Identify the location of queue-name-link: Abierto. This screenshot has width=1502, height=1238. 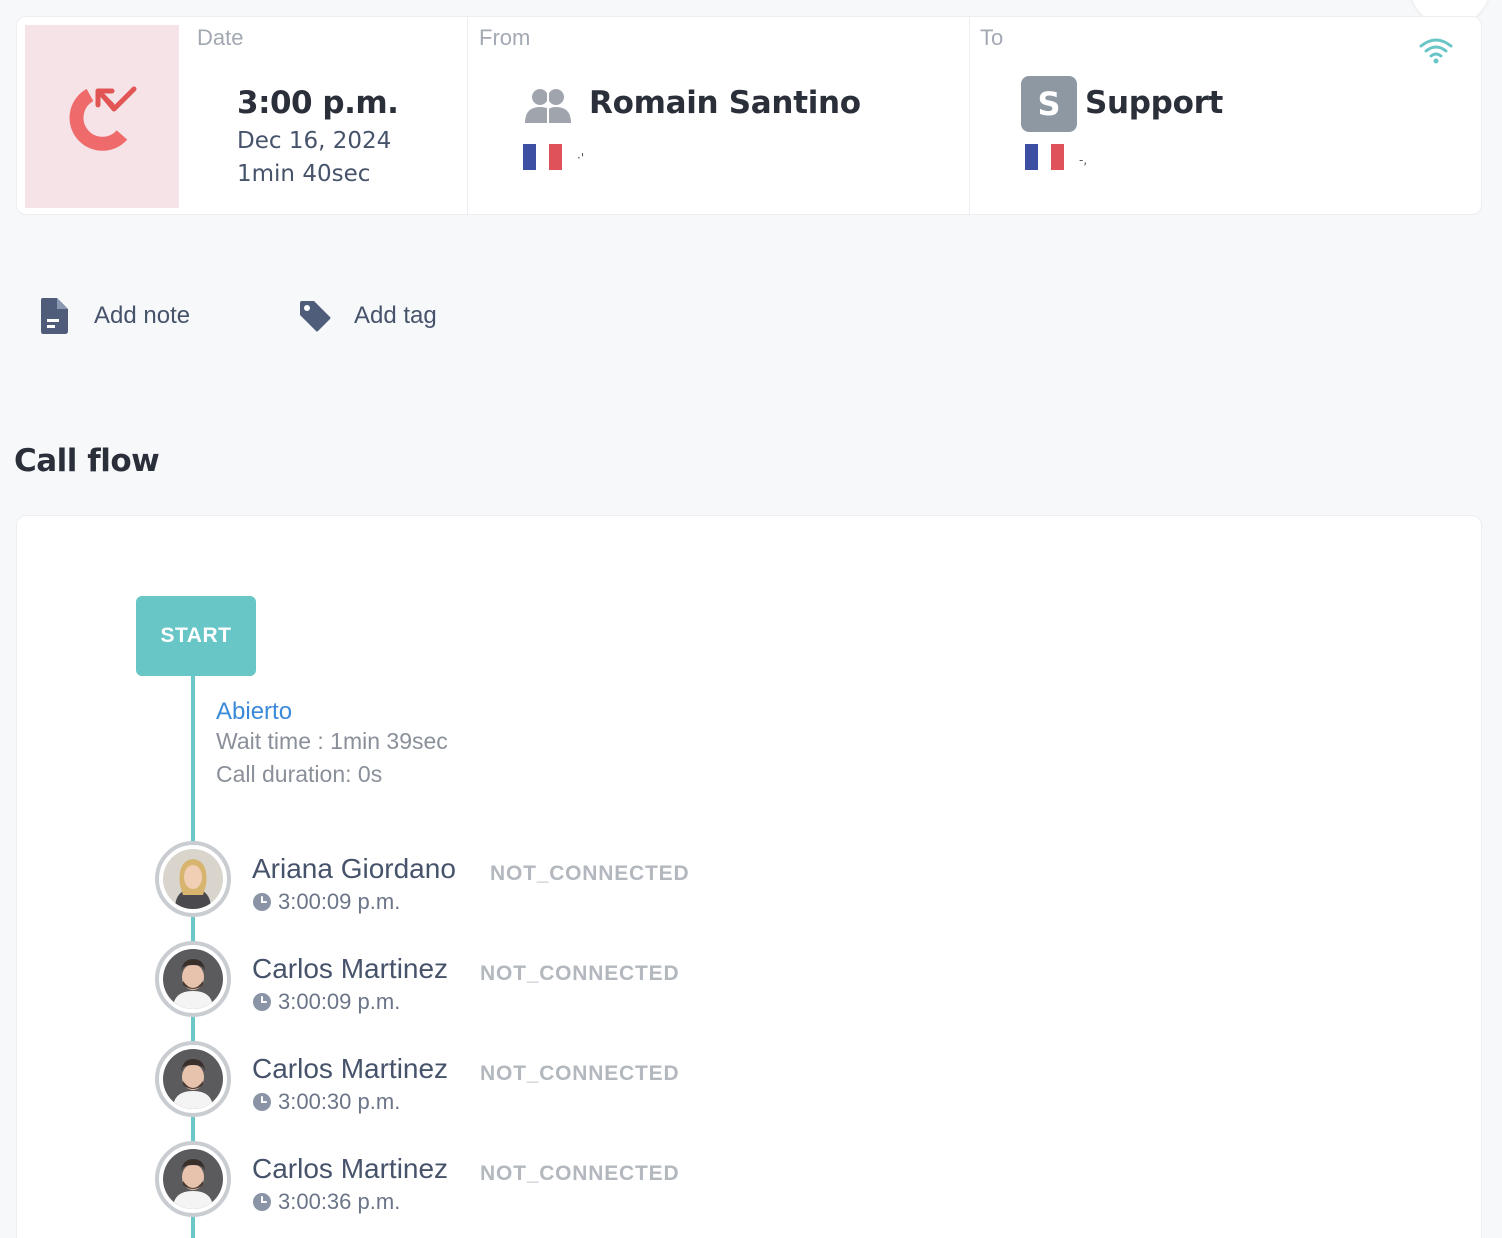
(254, 712).